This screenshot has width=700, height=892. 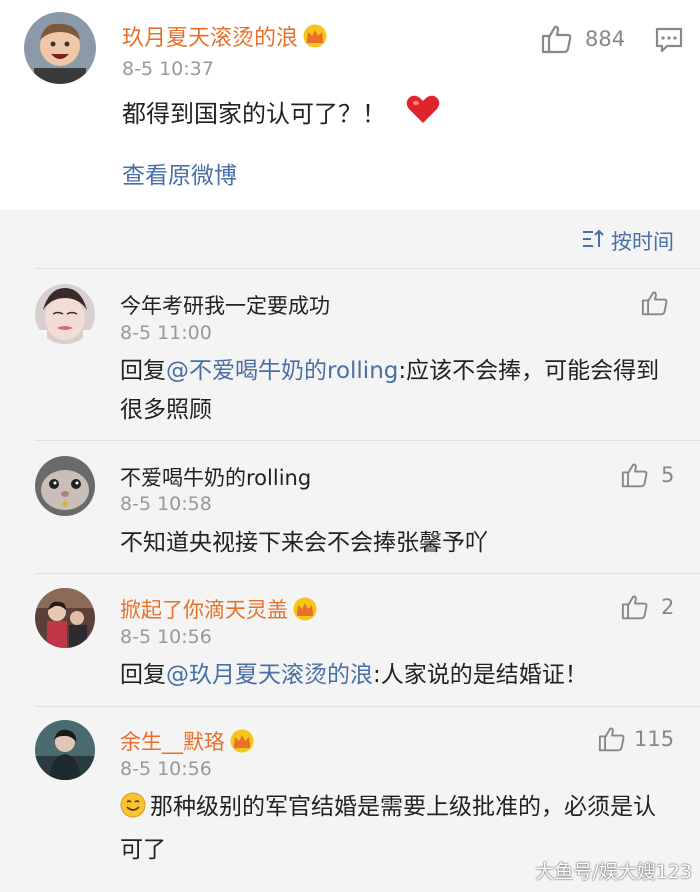 I want to click on commenter-name: 余生__默珞, so click(x=187, y=742).